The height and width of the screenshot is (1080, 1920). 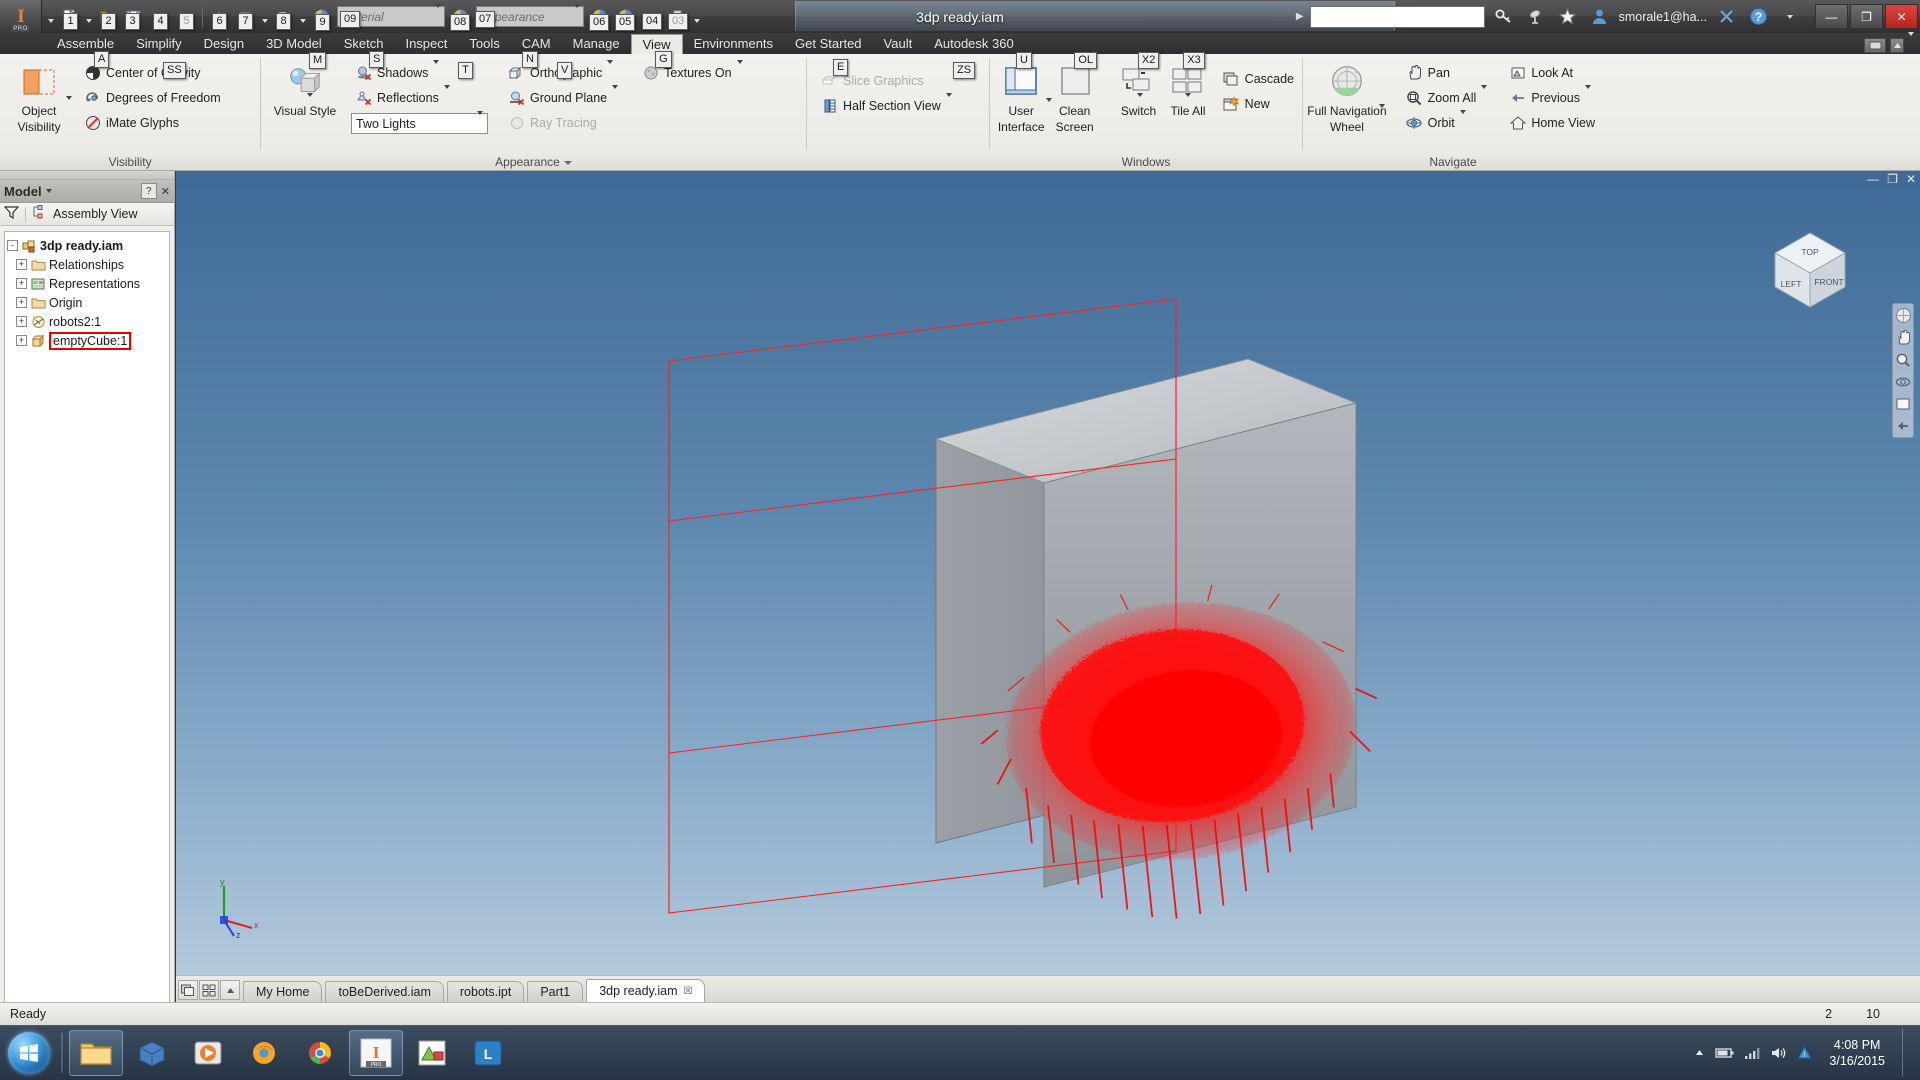 I want to click on panel-appearance-expand-icon, so click(x=567, y=162).